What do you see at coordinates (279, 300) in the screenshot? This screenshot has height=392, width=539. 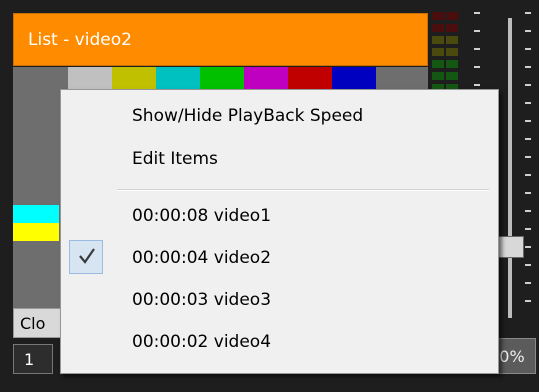 I see `menu-item-video3: 00:00:03 video3` at bounding box center [279, 300].